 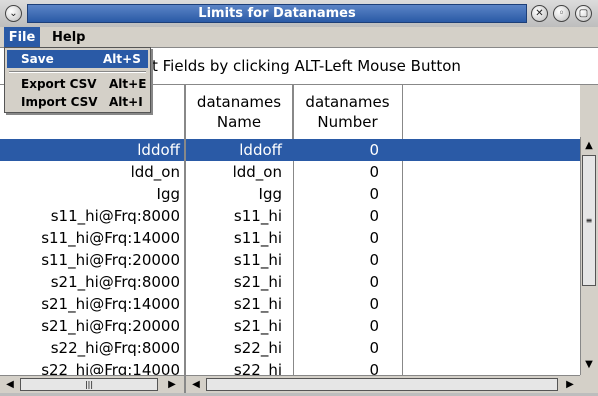 What do you see at coordinates (110, 368) in the screenshot?
I see `key-cell: s22_hi@Frq:14000` at bounding box center [110, 368].